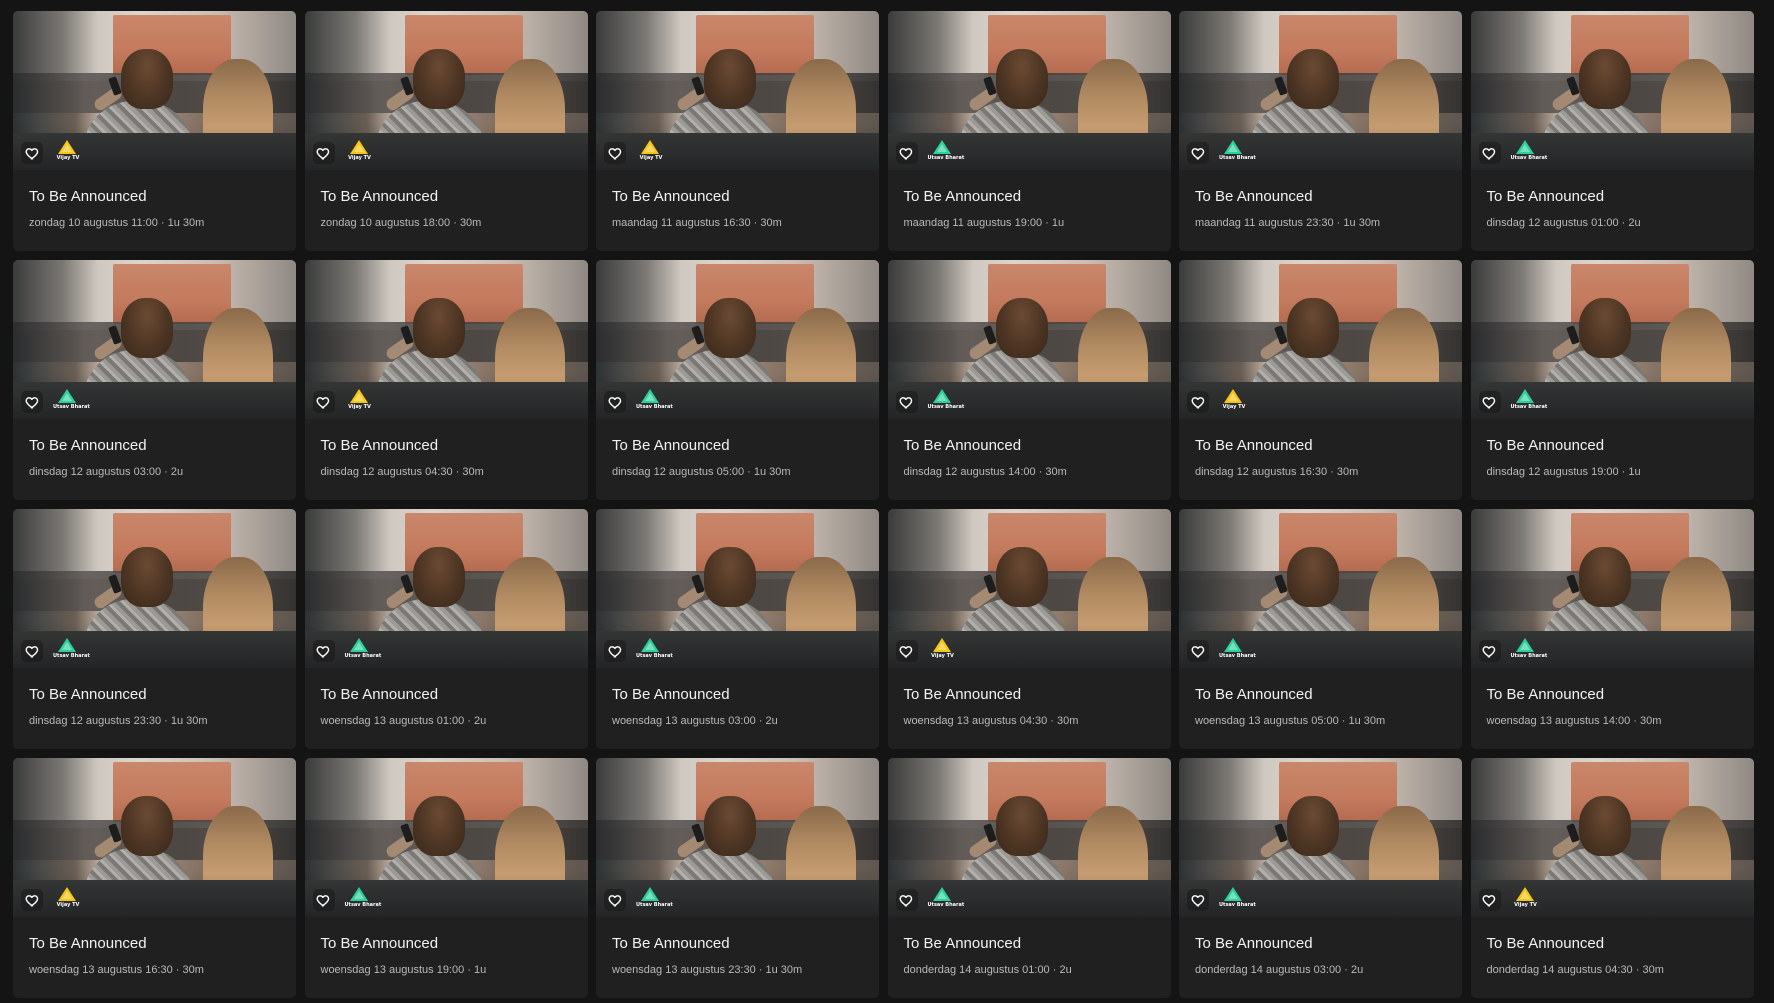 Image resolution: width=1774 pixels, height=1003 pixels. Describe the element at coordinates (1290, 721) in the screenshot. I see `program-schedule: woensdag 13 augustus 05:00 · 1u 30m` at that location.